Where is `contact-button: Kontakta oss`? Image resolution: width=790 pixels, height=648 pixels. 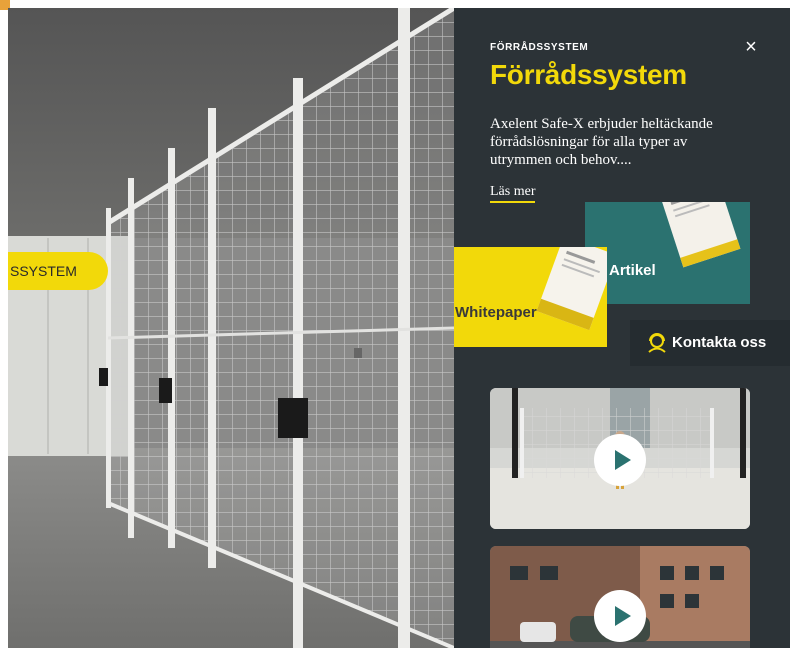
contact-button: Kontakta oss is located at coordinates (710, 343).